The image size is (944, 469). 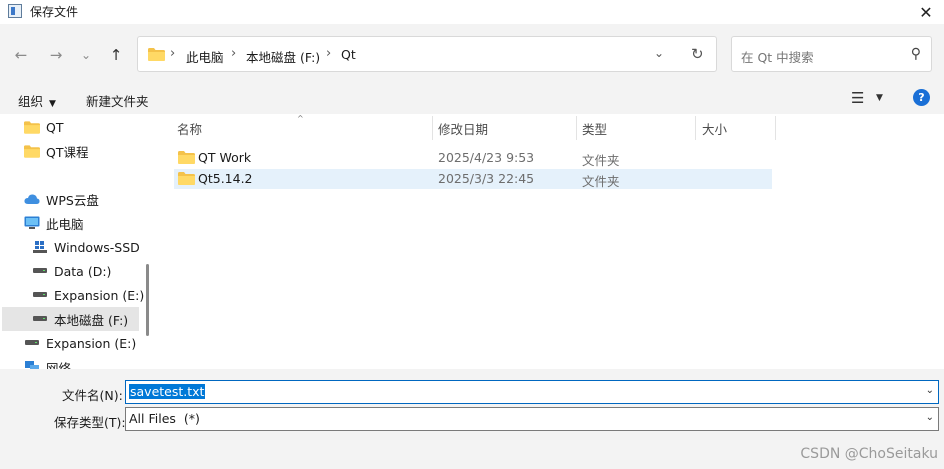 What do you see at coordinates (56, 55) in the screenshot?
I see `forward-button: →` at bounding box center [56, 55].